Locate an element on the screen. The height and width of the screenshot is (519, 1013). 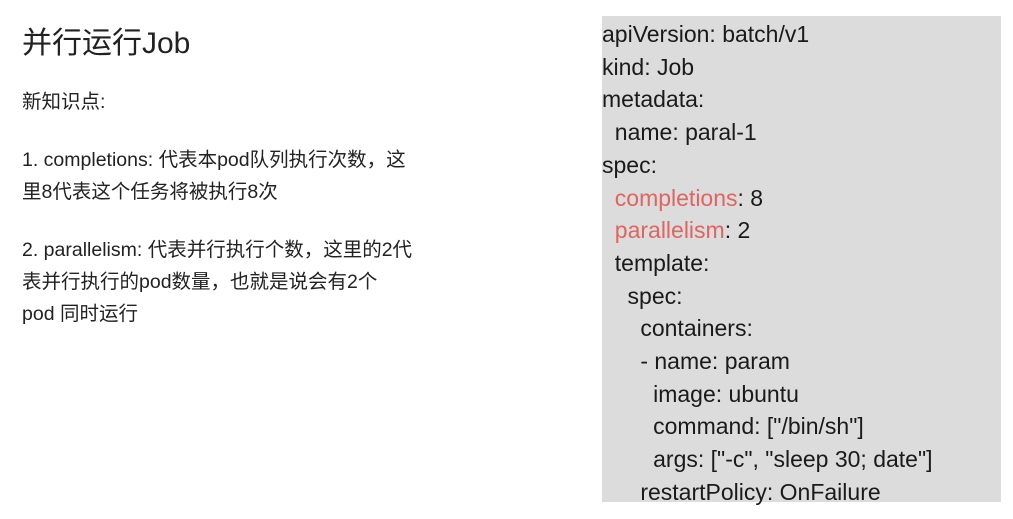
code-line: restartPolicy: OnFailure is located at coordinates (741, 491).